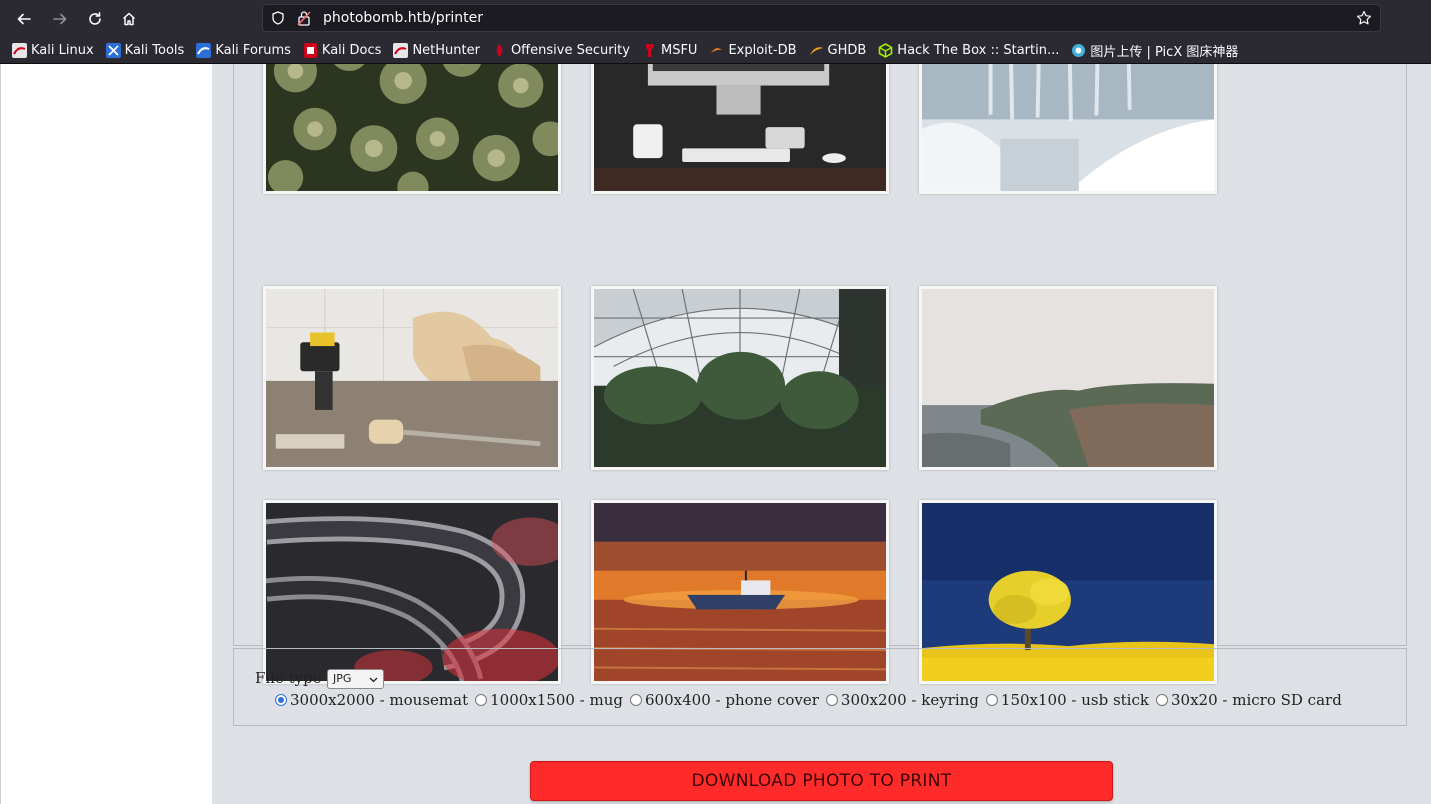 The height and width of the screenshot is (804, 1431). I want to click on page-left-margin, so click(106, 434).